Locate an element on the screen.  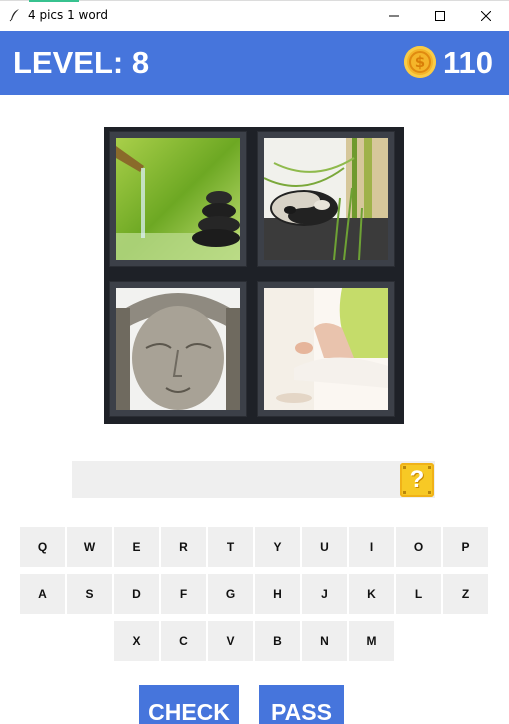
minimize-icon is located at coordinates (394, 15).